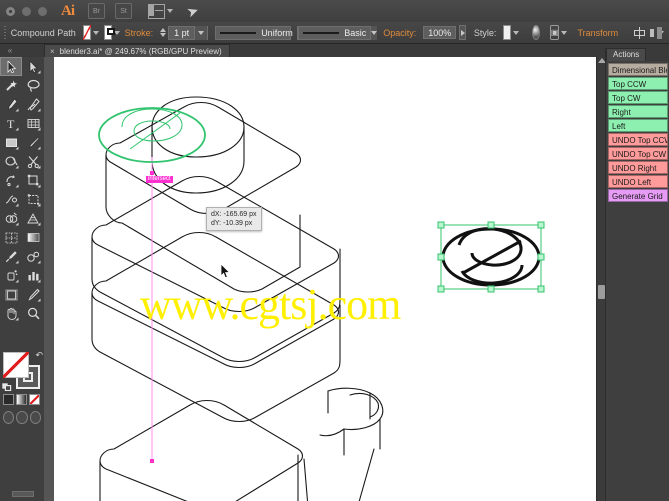 This screenshot has height=501, width=669. I want to click on tooltip-dy: dY: -10.39 px, so click(232, 223).